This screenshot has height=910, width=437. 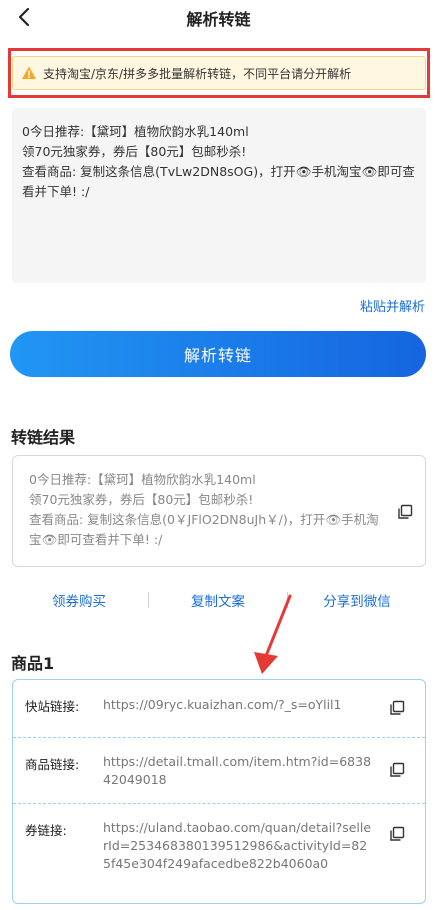 I want to click on result-actions: 领券购买 复制文案 分享到微信, so click(x=218, y=600).